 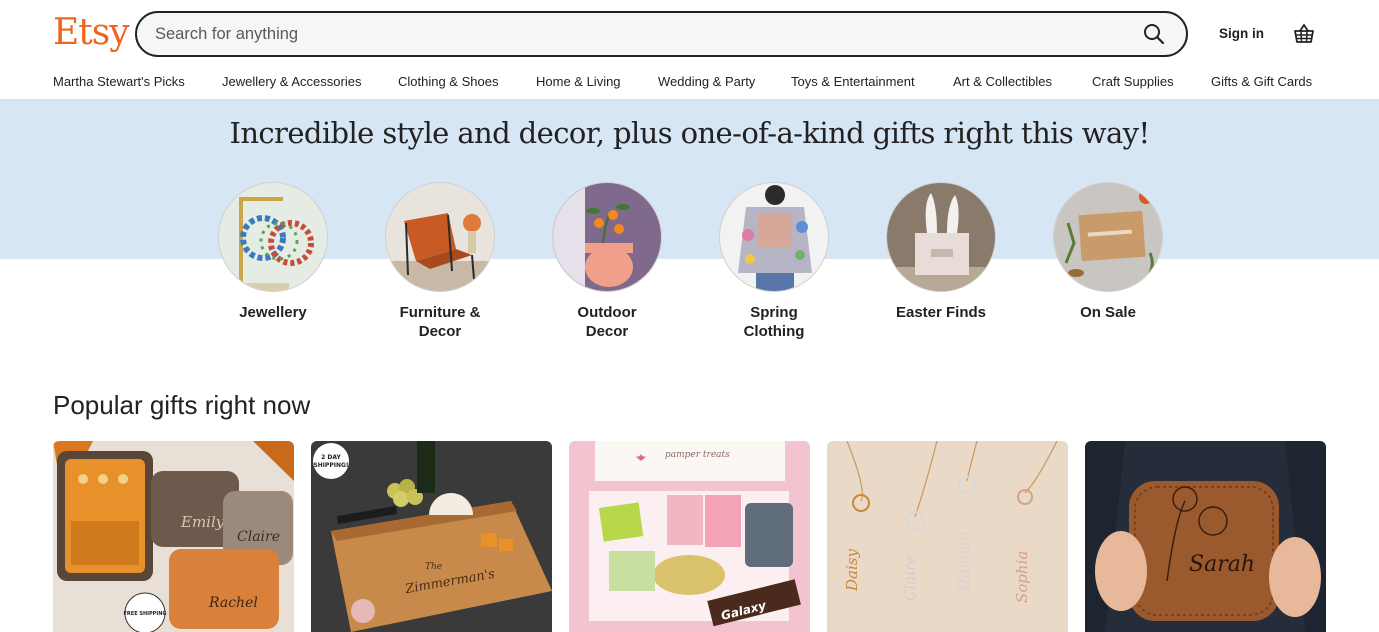 I want to click on category-label: Spring Clothing, so click(x=774, y=322).